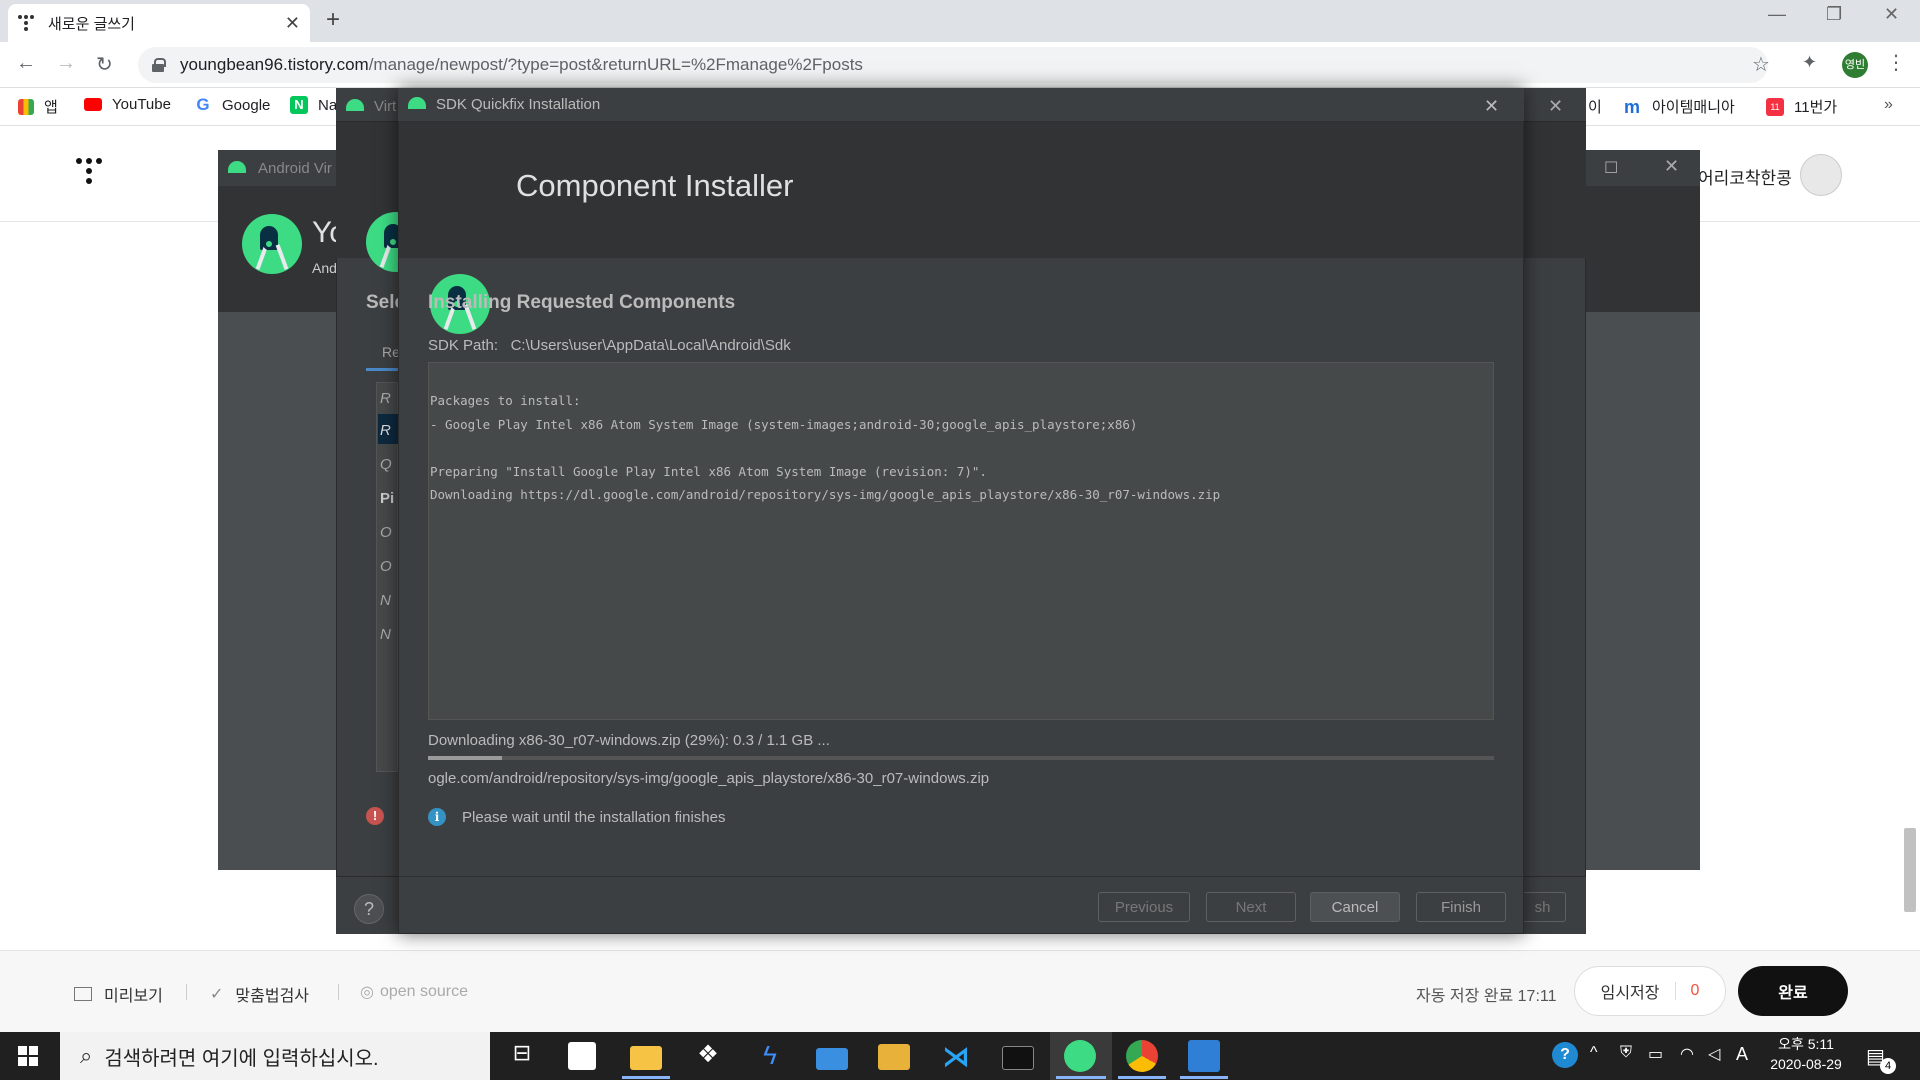 The image size is (1920, 1080). I want to click on itemmania-icon: m, so click(1632, 106).